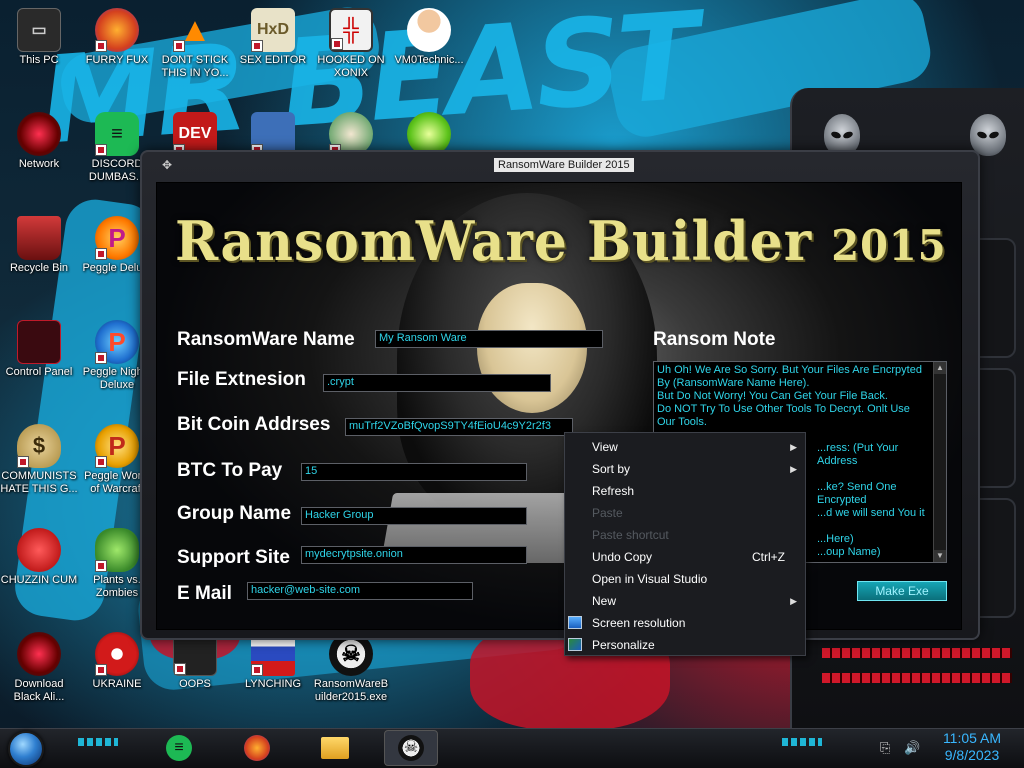 The width and height of the screenshot is (1024, 768). What do you see at coordinates (459, 427) in the screenshot?
I see `bitcoin-address-input: muTrf2VZoBfQvopS9TY4fEioU4c9Y2r2f3` at bounding box center [459, 427].